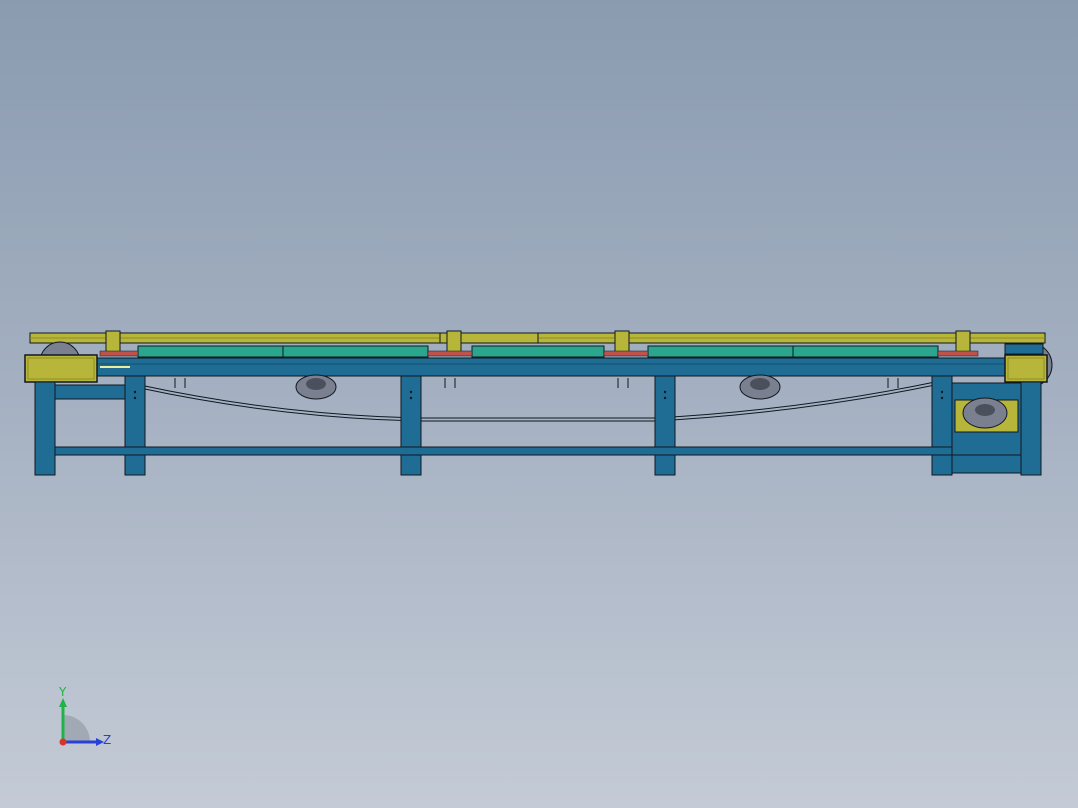  I want to click on main-beam, so click(550, 367).